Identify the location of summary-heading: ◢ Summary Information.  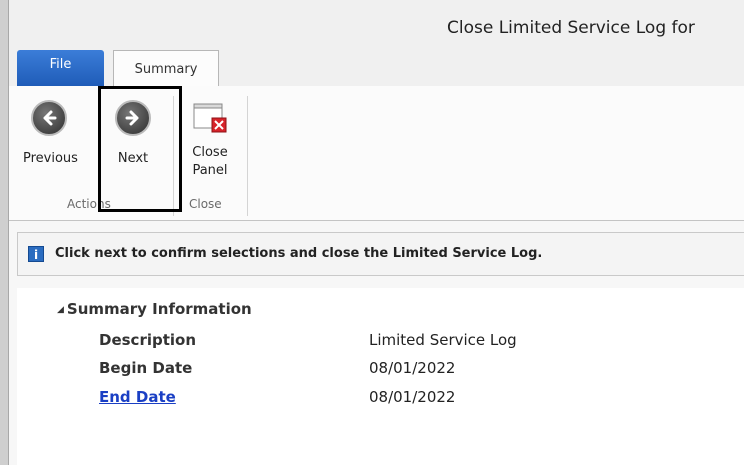
(154, 309).